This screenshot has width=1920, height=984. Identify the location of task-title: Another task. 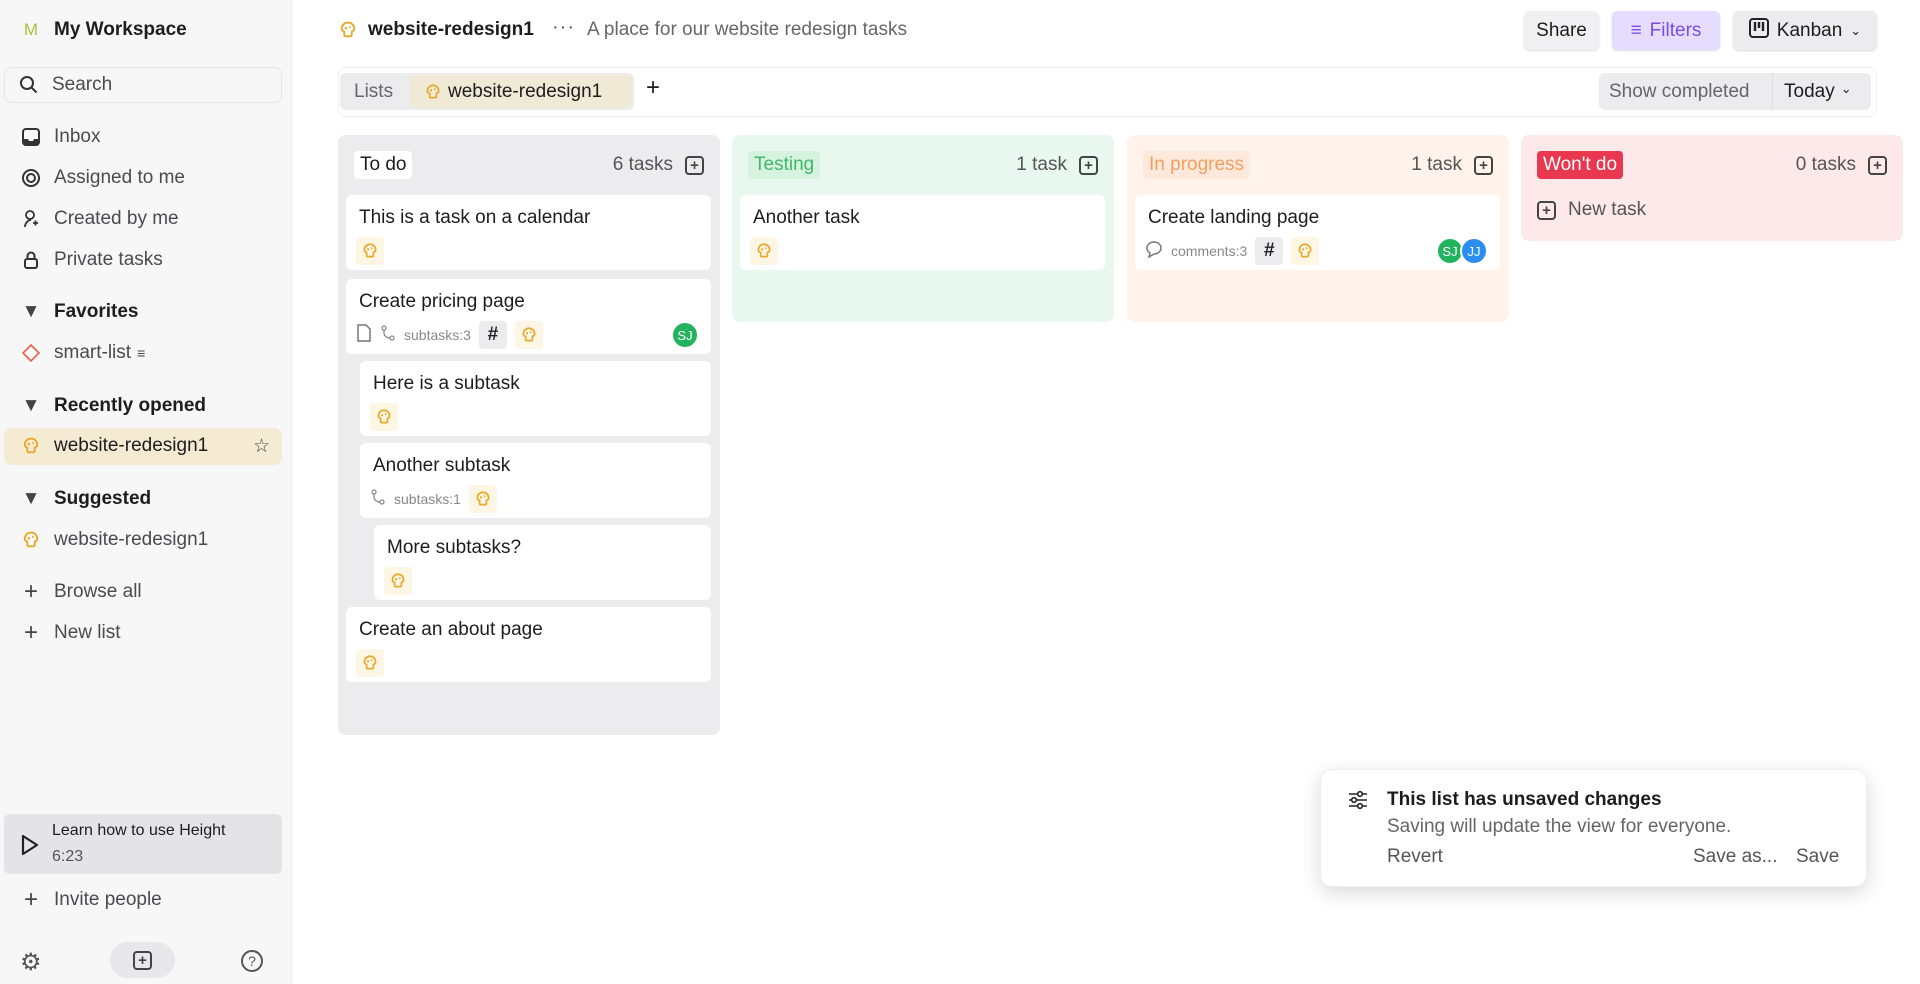
(806, 217).